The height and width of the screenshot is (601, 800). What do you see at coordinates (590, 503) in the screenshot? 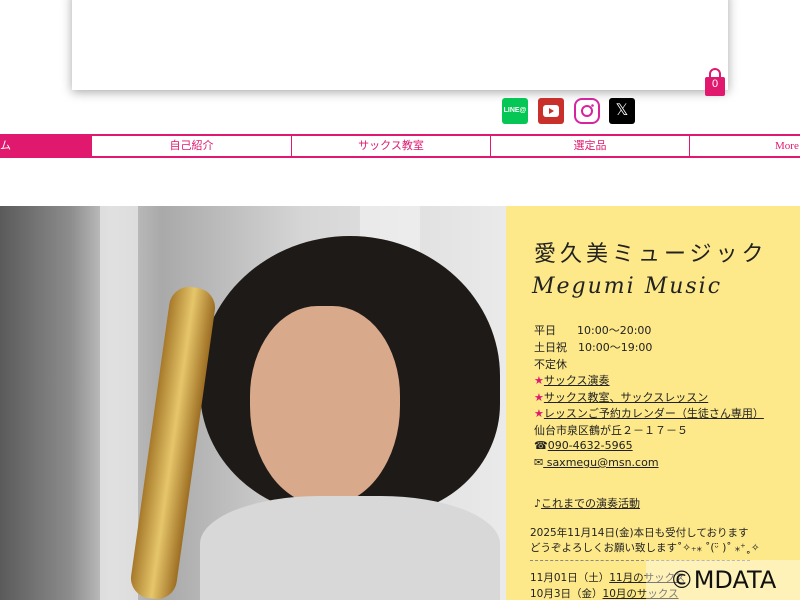
I see `performance-history-link: これまでの演奏活動` at bounding box center [590, 503].